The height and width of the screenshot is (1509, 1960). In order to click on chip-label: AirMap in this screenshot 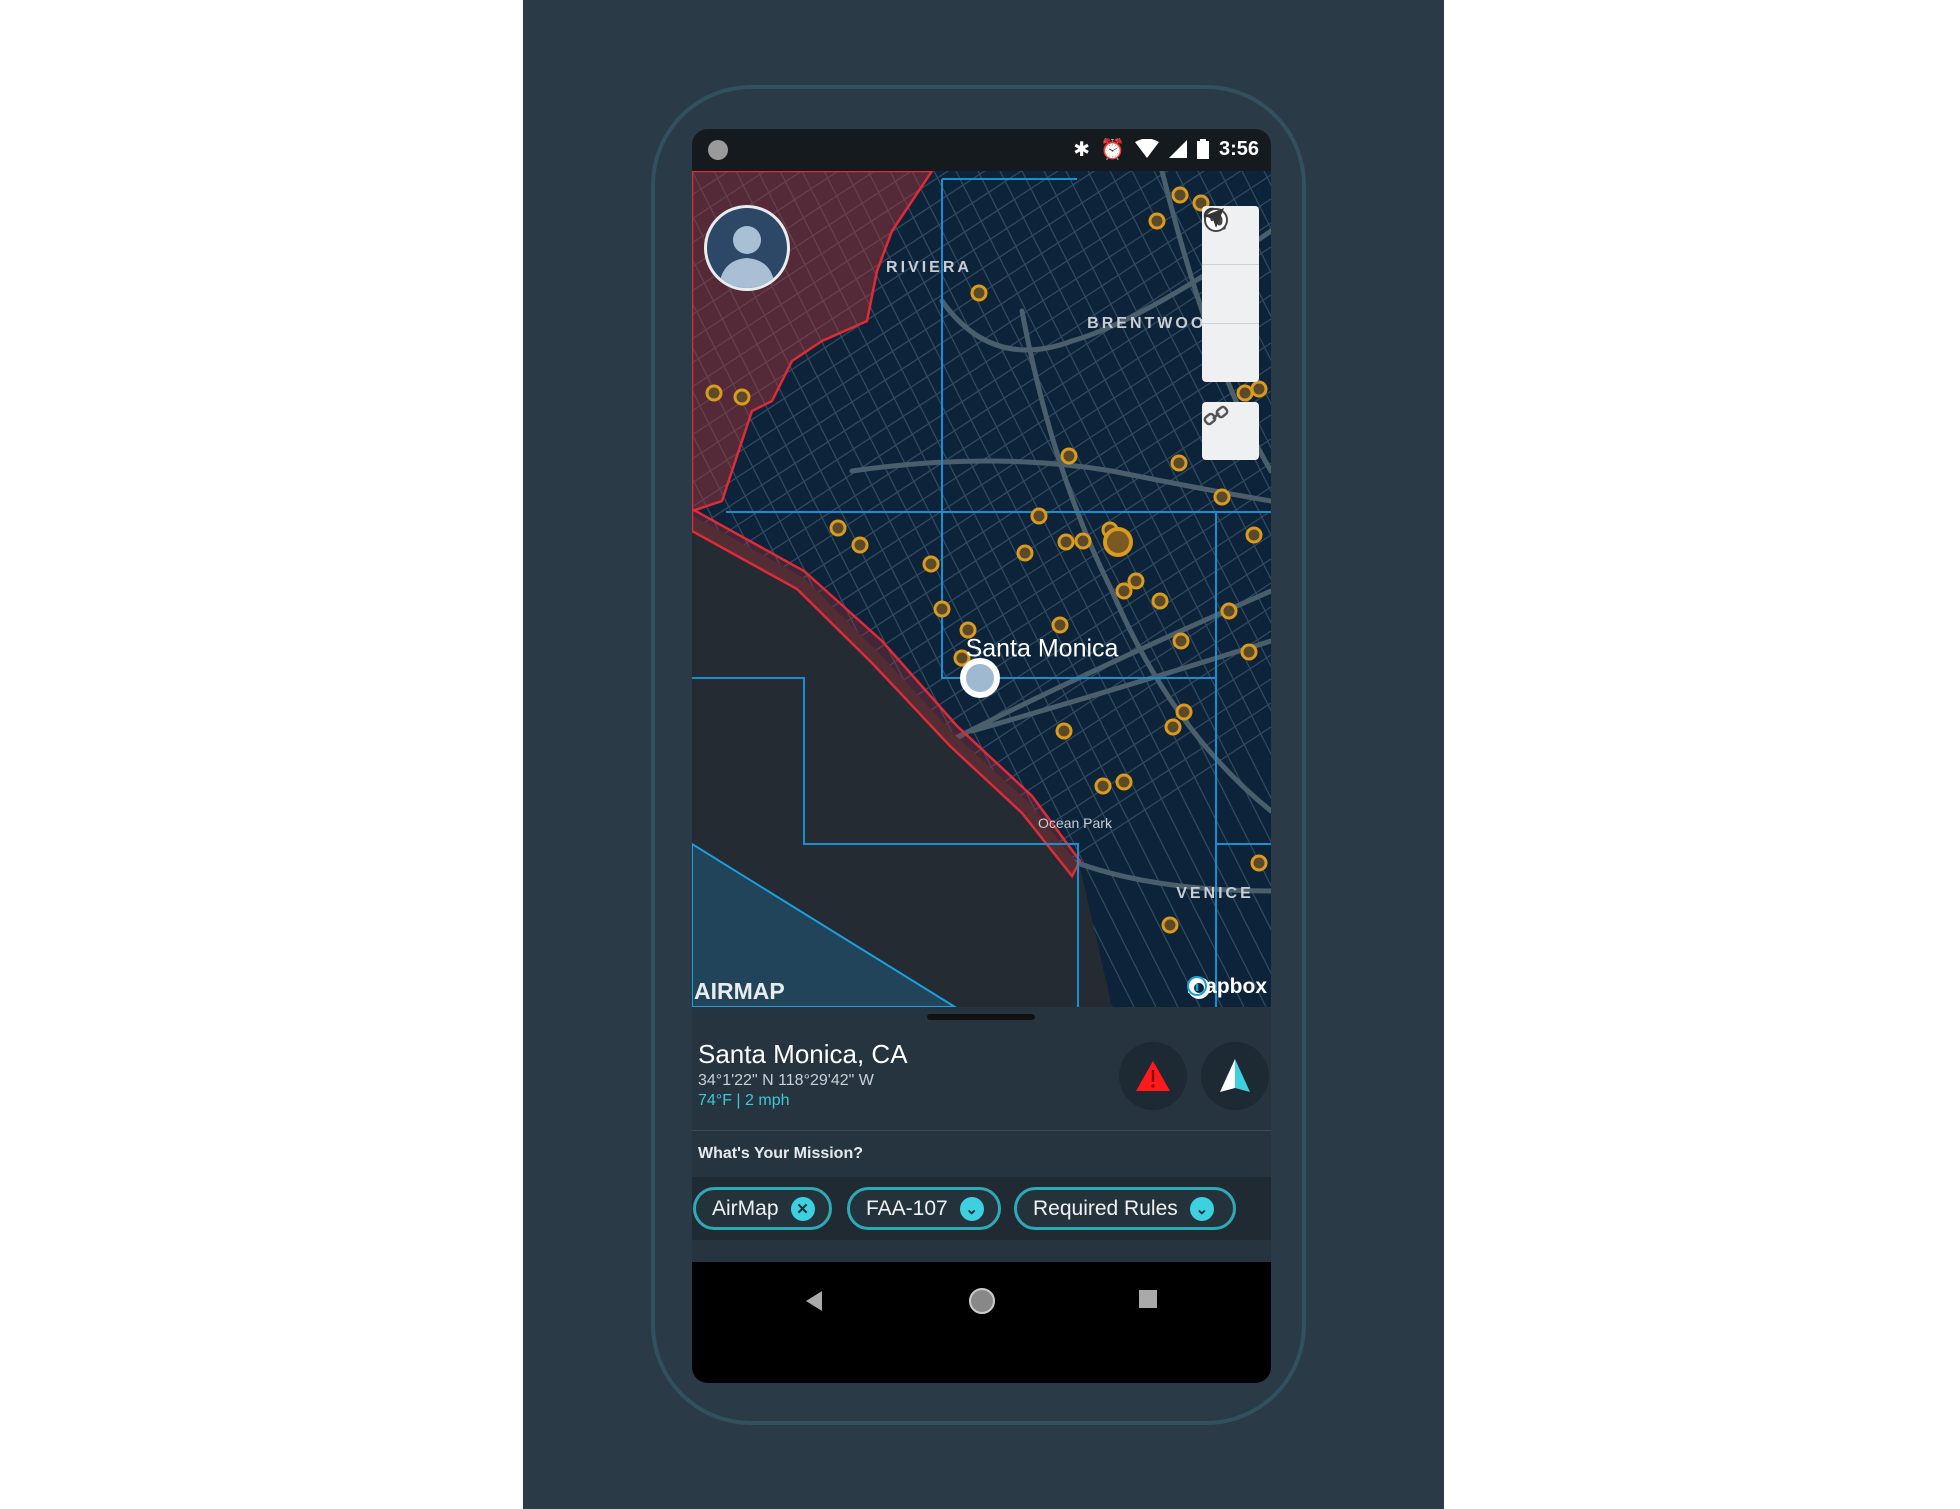, I will do `click(745, 1208)`.